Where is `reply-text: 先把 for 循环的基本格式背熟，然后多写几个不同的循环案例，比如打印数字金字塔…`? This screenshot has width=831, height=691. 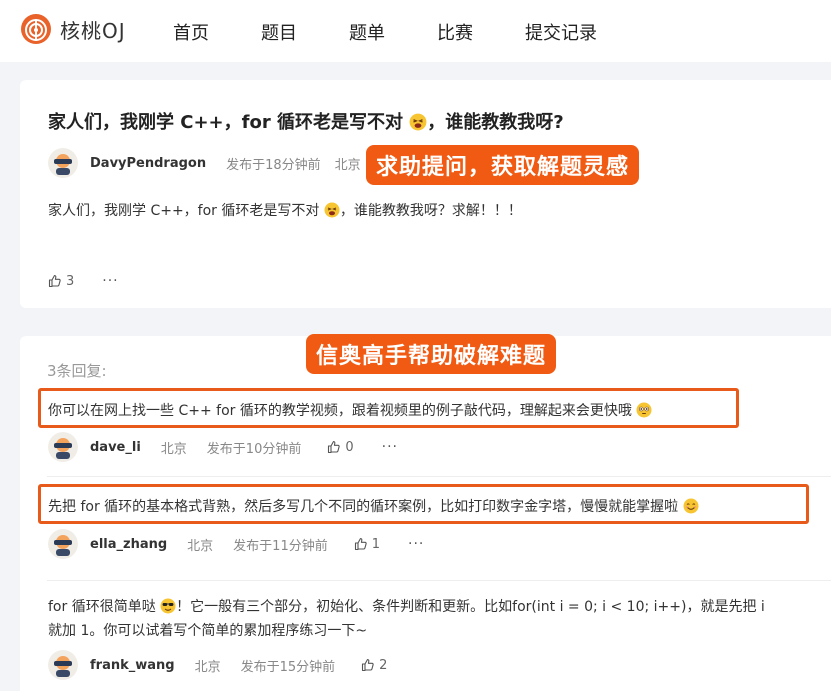 reply-text: 先把 for 循环的基本格式背熟，然后多写几个不同的循环案例，比如打印数字金字塔… is located at coordinates (373, 506).